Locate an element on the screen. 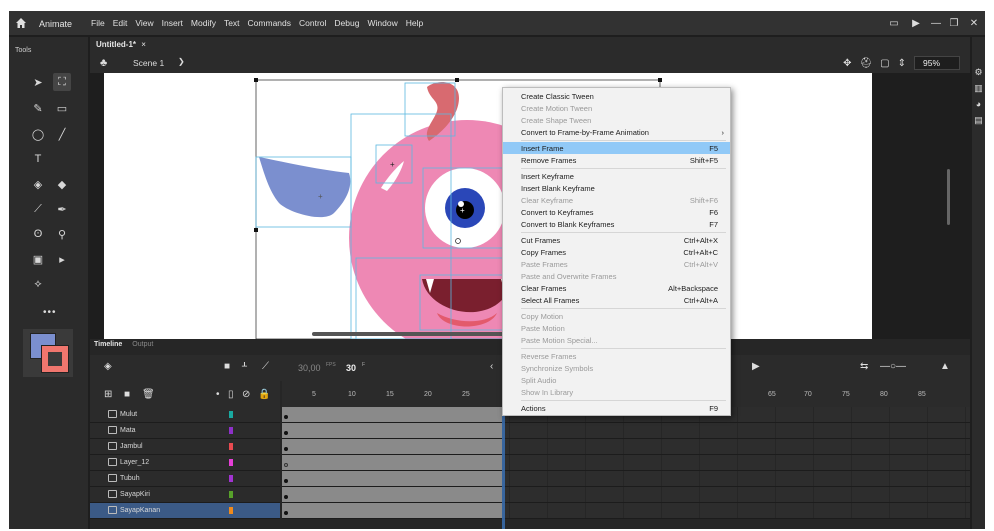 Image resolution: width=994 pixels, height=531 pixels. oval-tool-icon: ◯ is located at coordinates (38, 134).